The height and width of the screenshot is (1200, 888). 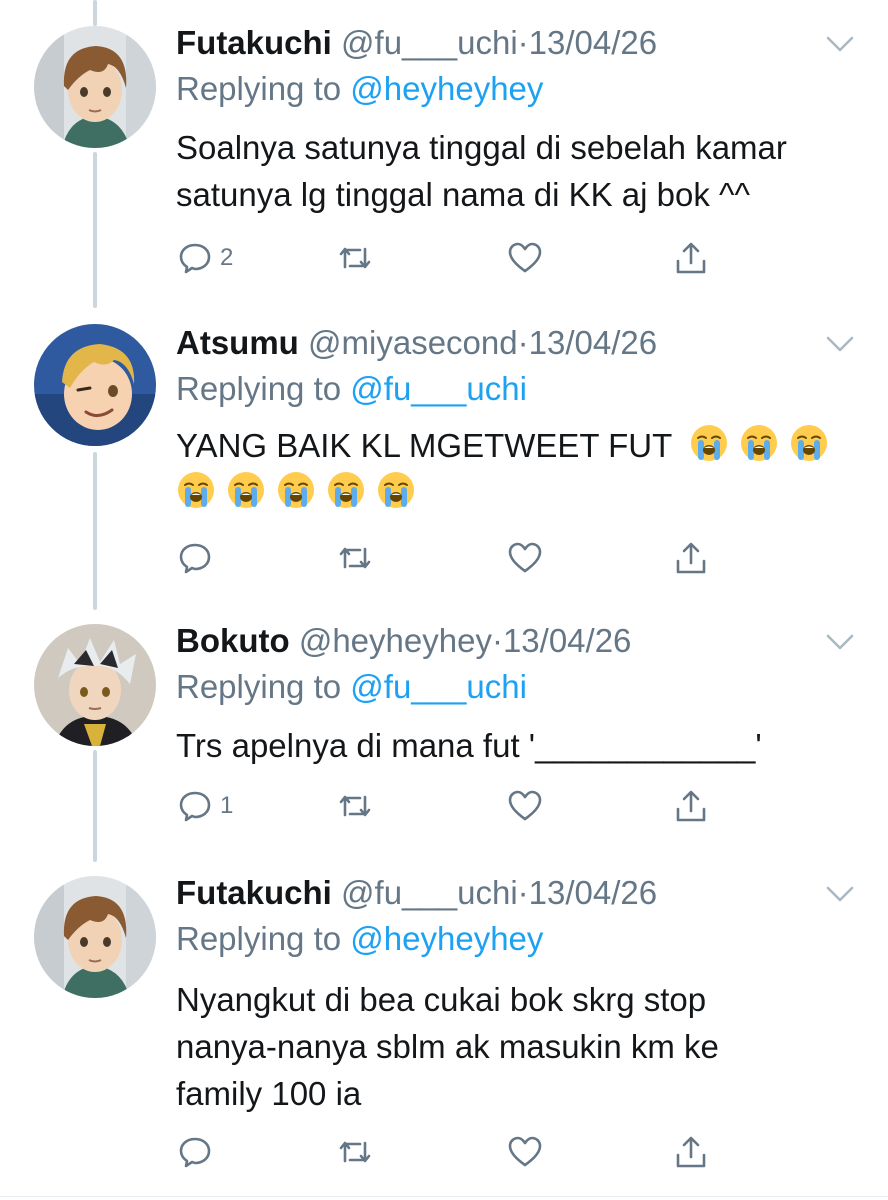 I want to click on divider, so click(x=444, y=1196).